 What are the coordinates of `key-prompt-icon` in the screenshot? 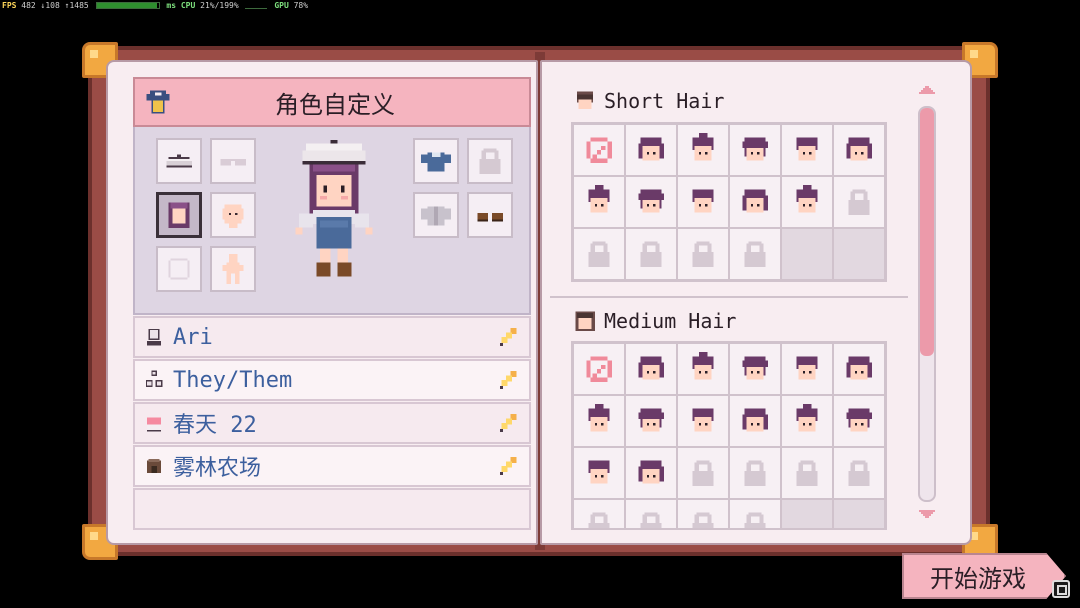 It's located at (1061, 589).